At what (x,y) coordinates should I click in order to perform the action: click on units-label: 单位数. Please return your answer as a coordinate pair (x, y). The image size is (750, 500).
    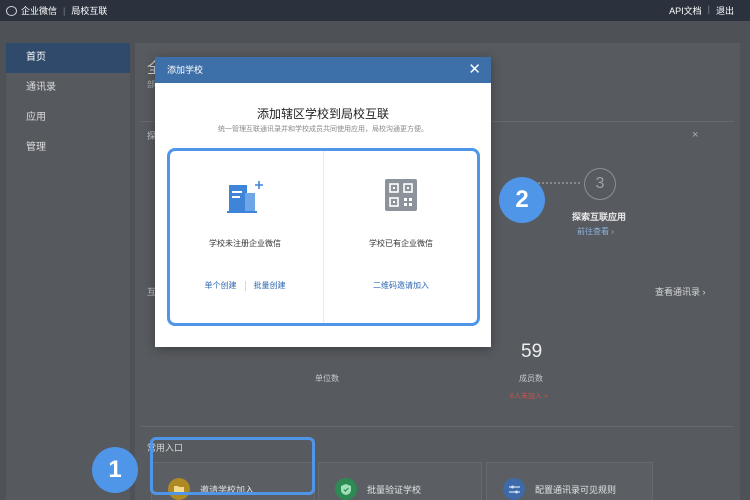
    Looking at the image, I should click on (327, 378).